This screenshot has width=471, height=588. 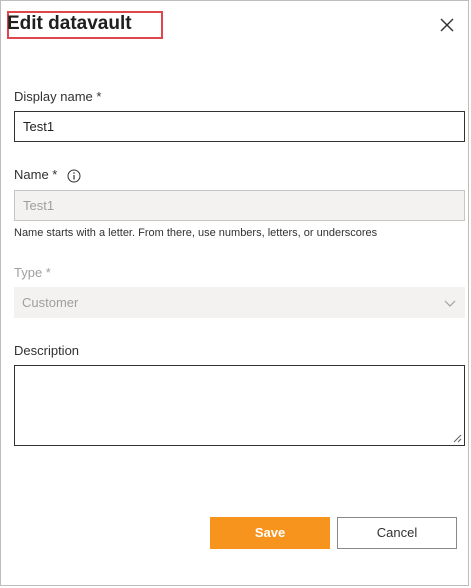 What do you see at coordinates (397, 533) in the screenshot?
I see `cancel-button: Cancel` at bounding box center [397, 533].